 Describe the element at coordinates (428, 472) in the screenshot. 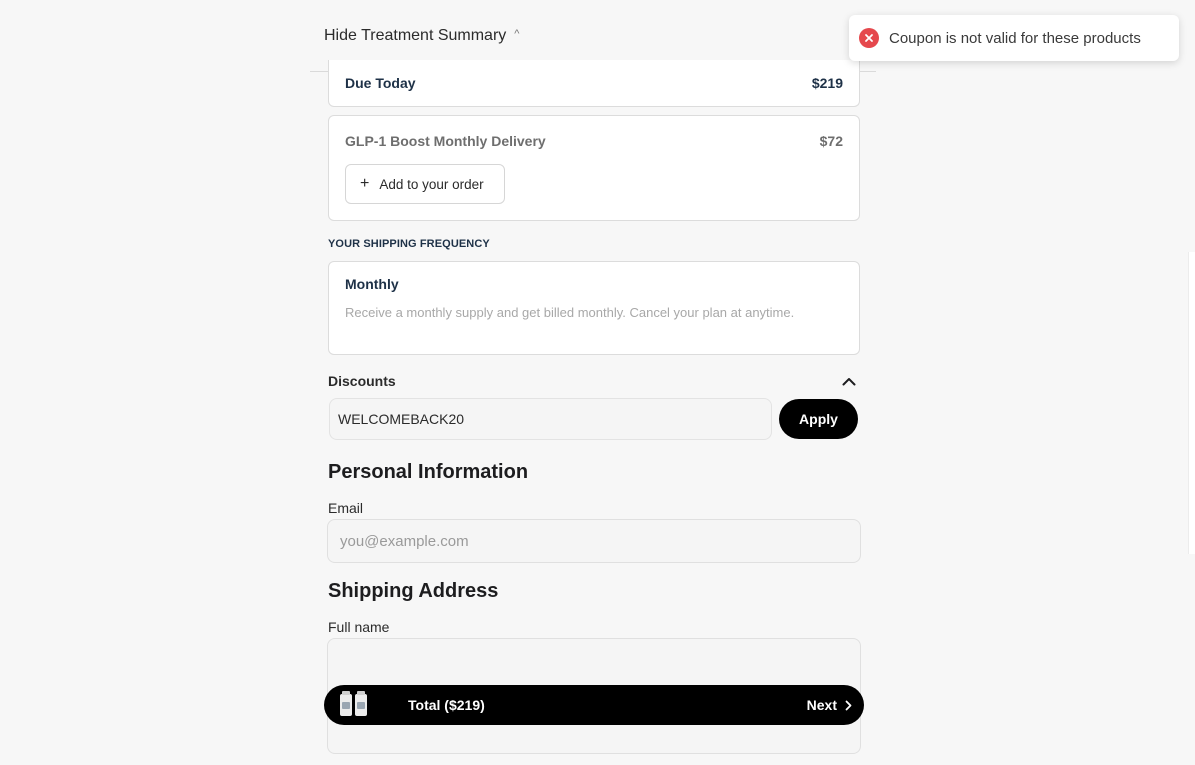

I see `personal-information-heading: Personal Information` at that location.